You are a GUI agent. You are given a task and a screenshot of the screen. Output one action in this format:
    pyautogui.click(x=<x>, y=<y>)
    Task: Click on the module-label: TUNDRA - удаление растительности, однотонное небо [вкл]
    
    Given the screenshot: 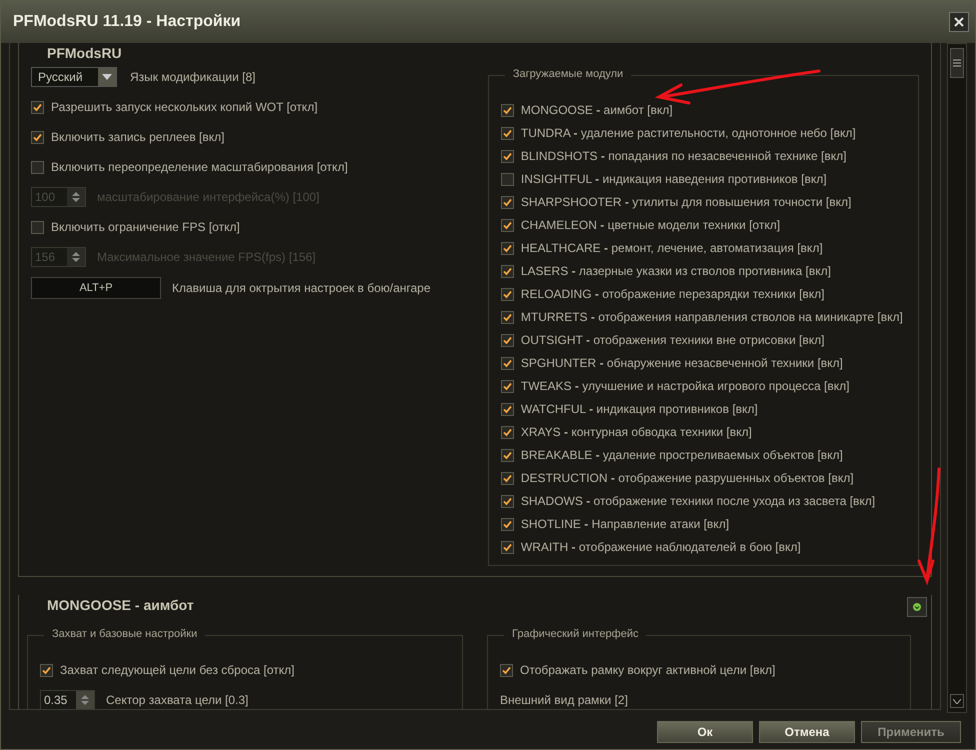 What is the action you would take?
    pyautogui.click(x=688, y=133)
    